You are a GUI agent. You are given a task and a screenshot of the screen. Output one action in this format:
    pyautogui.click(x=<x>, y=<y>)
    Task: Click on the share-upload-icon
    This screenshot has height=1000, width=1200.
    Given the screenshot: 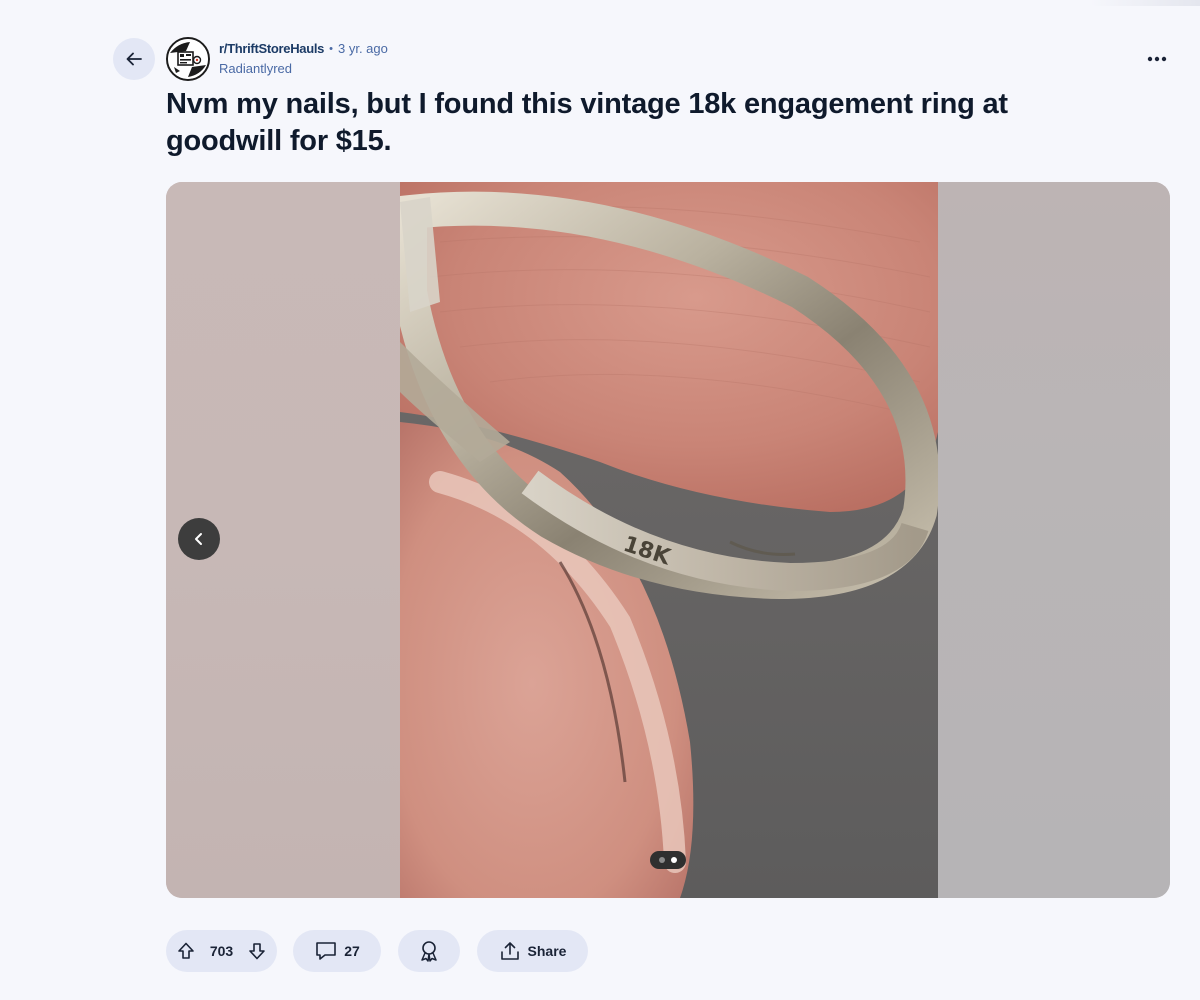 What is the action you would take?
    pyautogui.click(x=509, y=951)
    